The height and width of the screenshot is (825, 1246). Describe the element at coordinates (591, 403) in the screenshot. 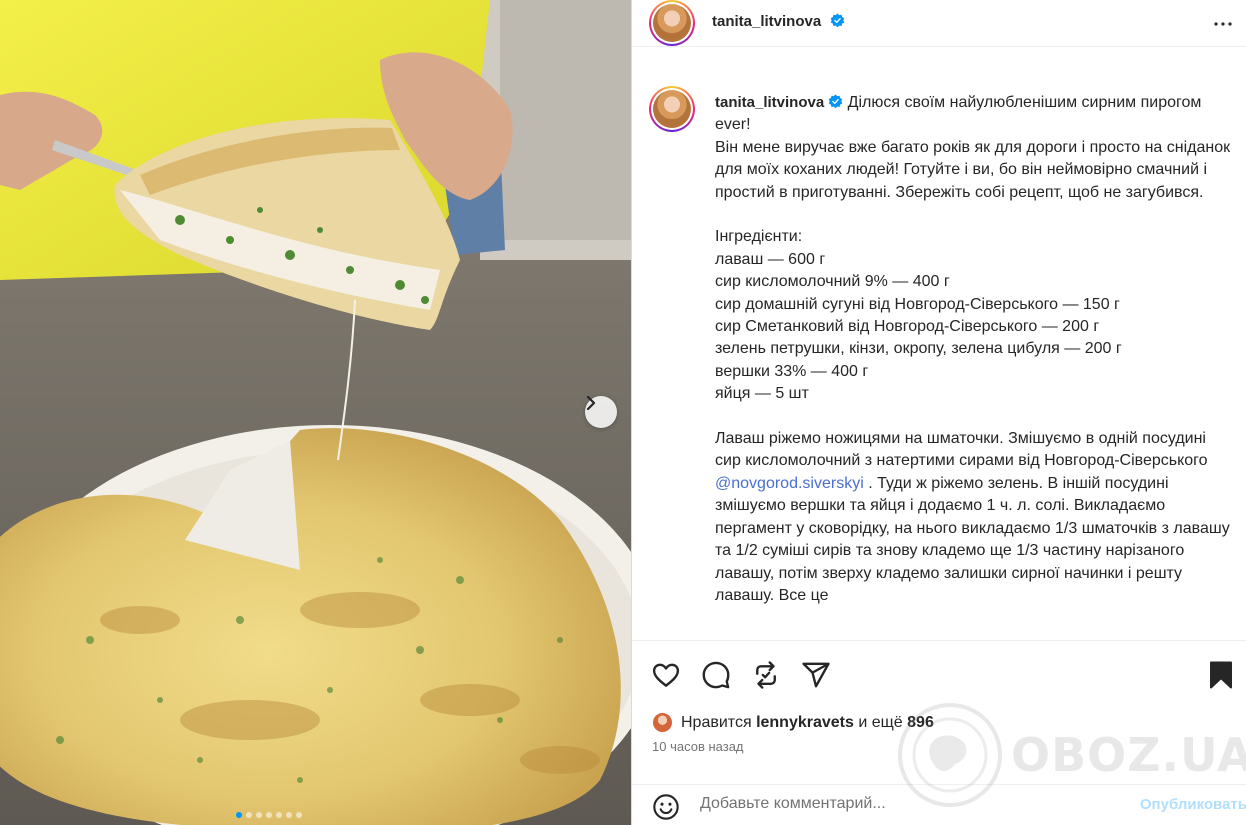

I see `next-arrow-icon` at that location.